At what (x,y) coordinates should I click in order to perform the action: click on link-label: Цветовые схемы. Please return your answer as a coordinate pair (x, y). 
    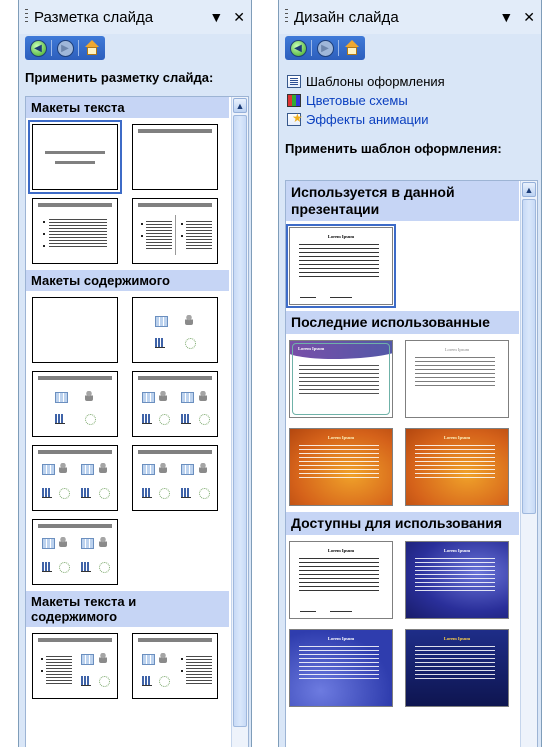
    Looking at the image, I should click on (357, 100).